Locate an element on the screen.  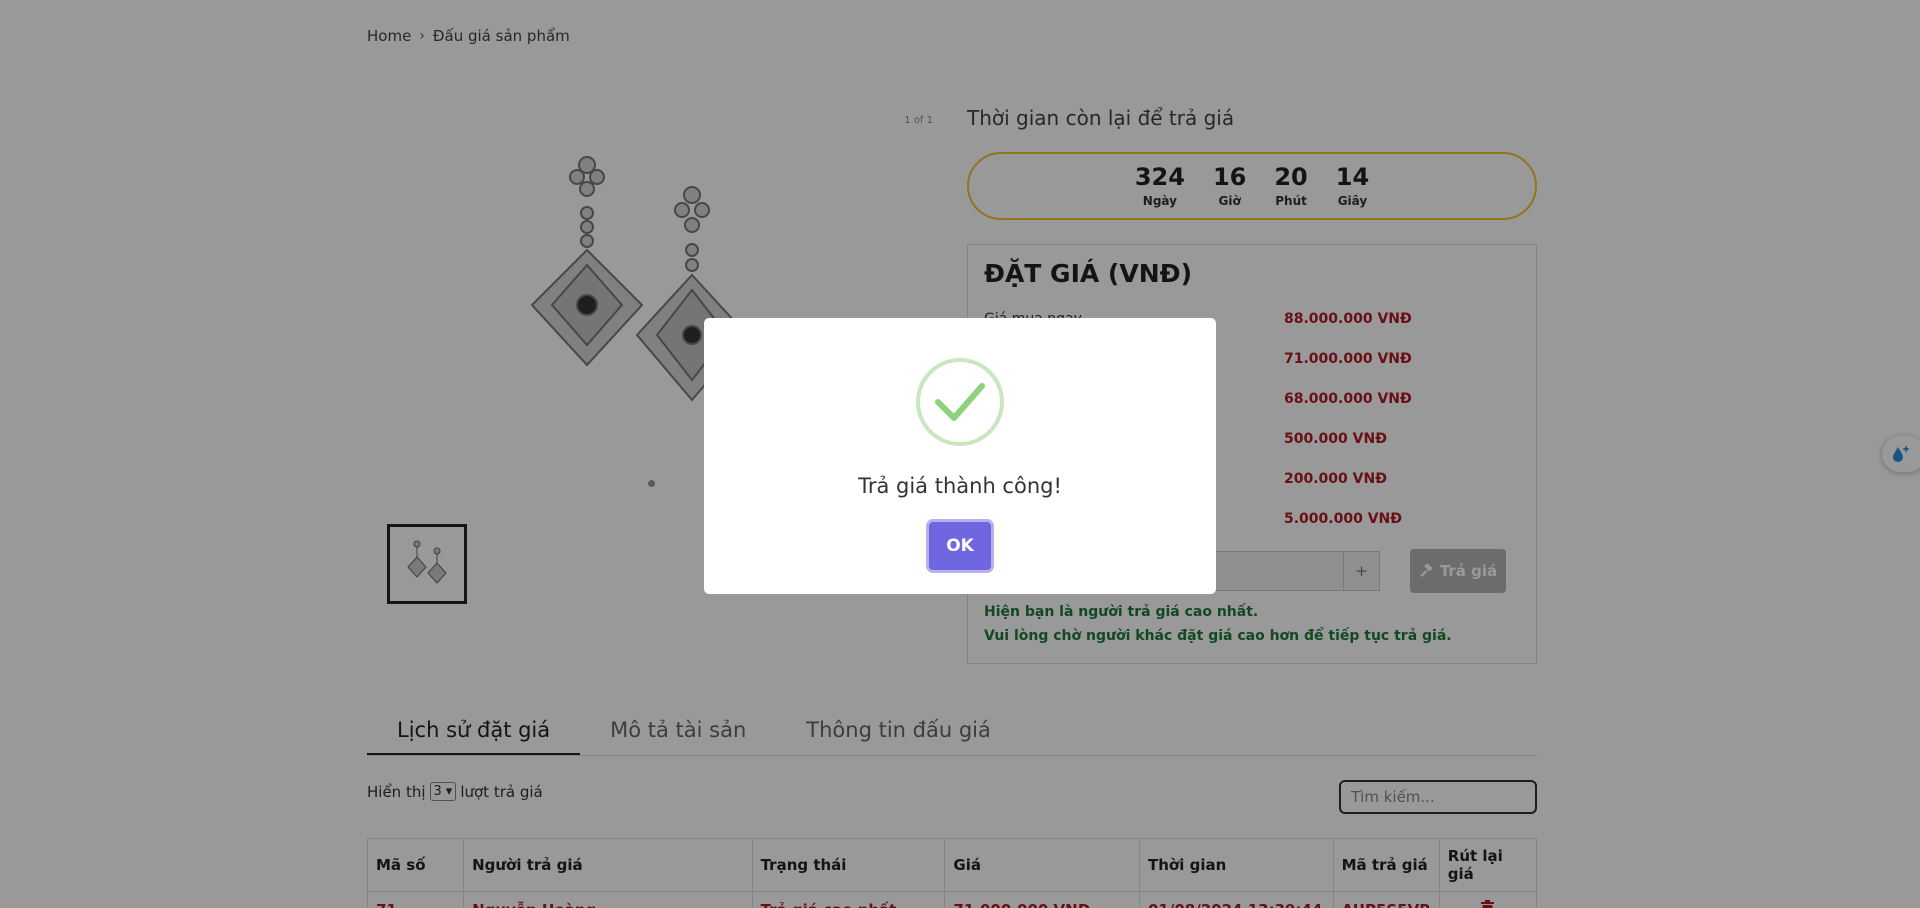
dialog-title: Trả giá thành công! is located at coordinates (960, 486).